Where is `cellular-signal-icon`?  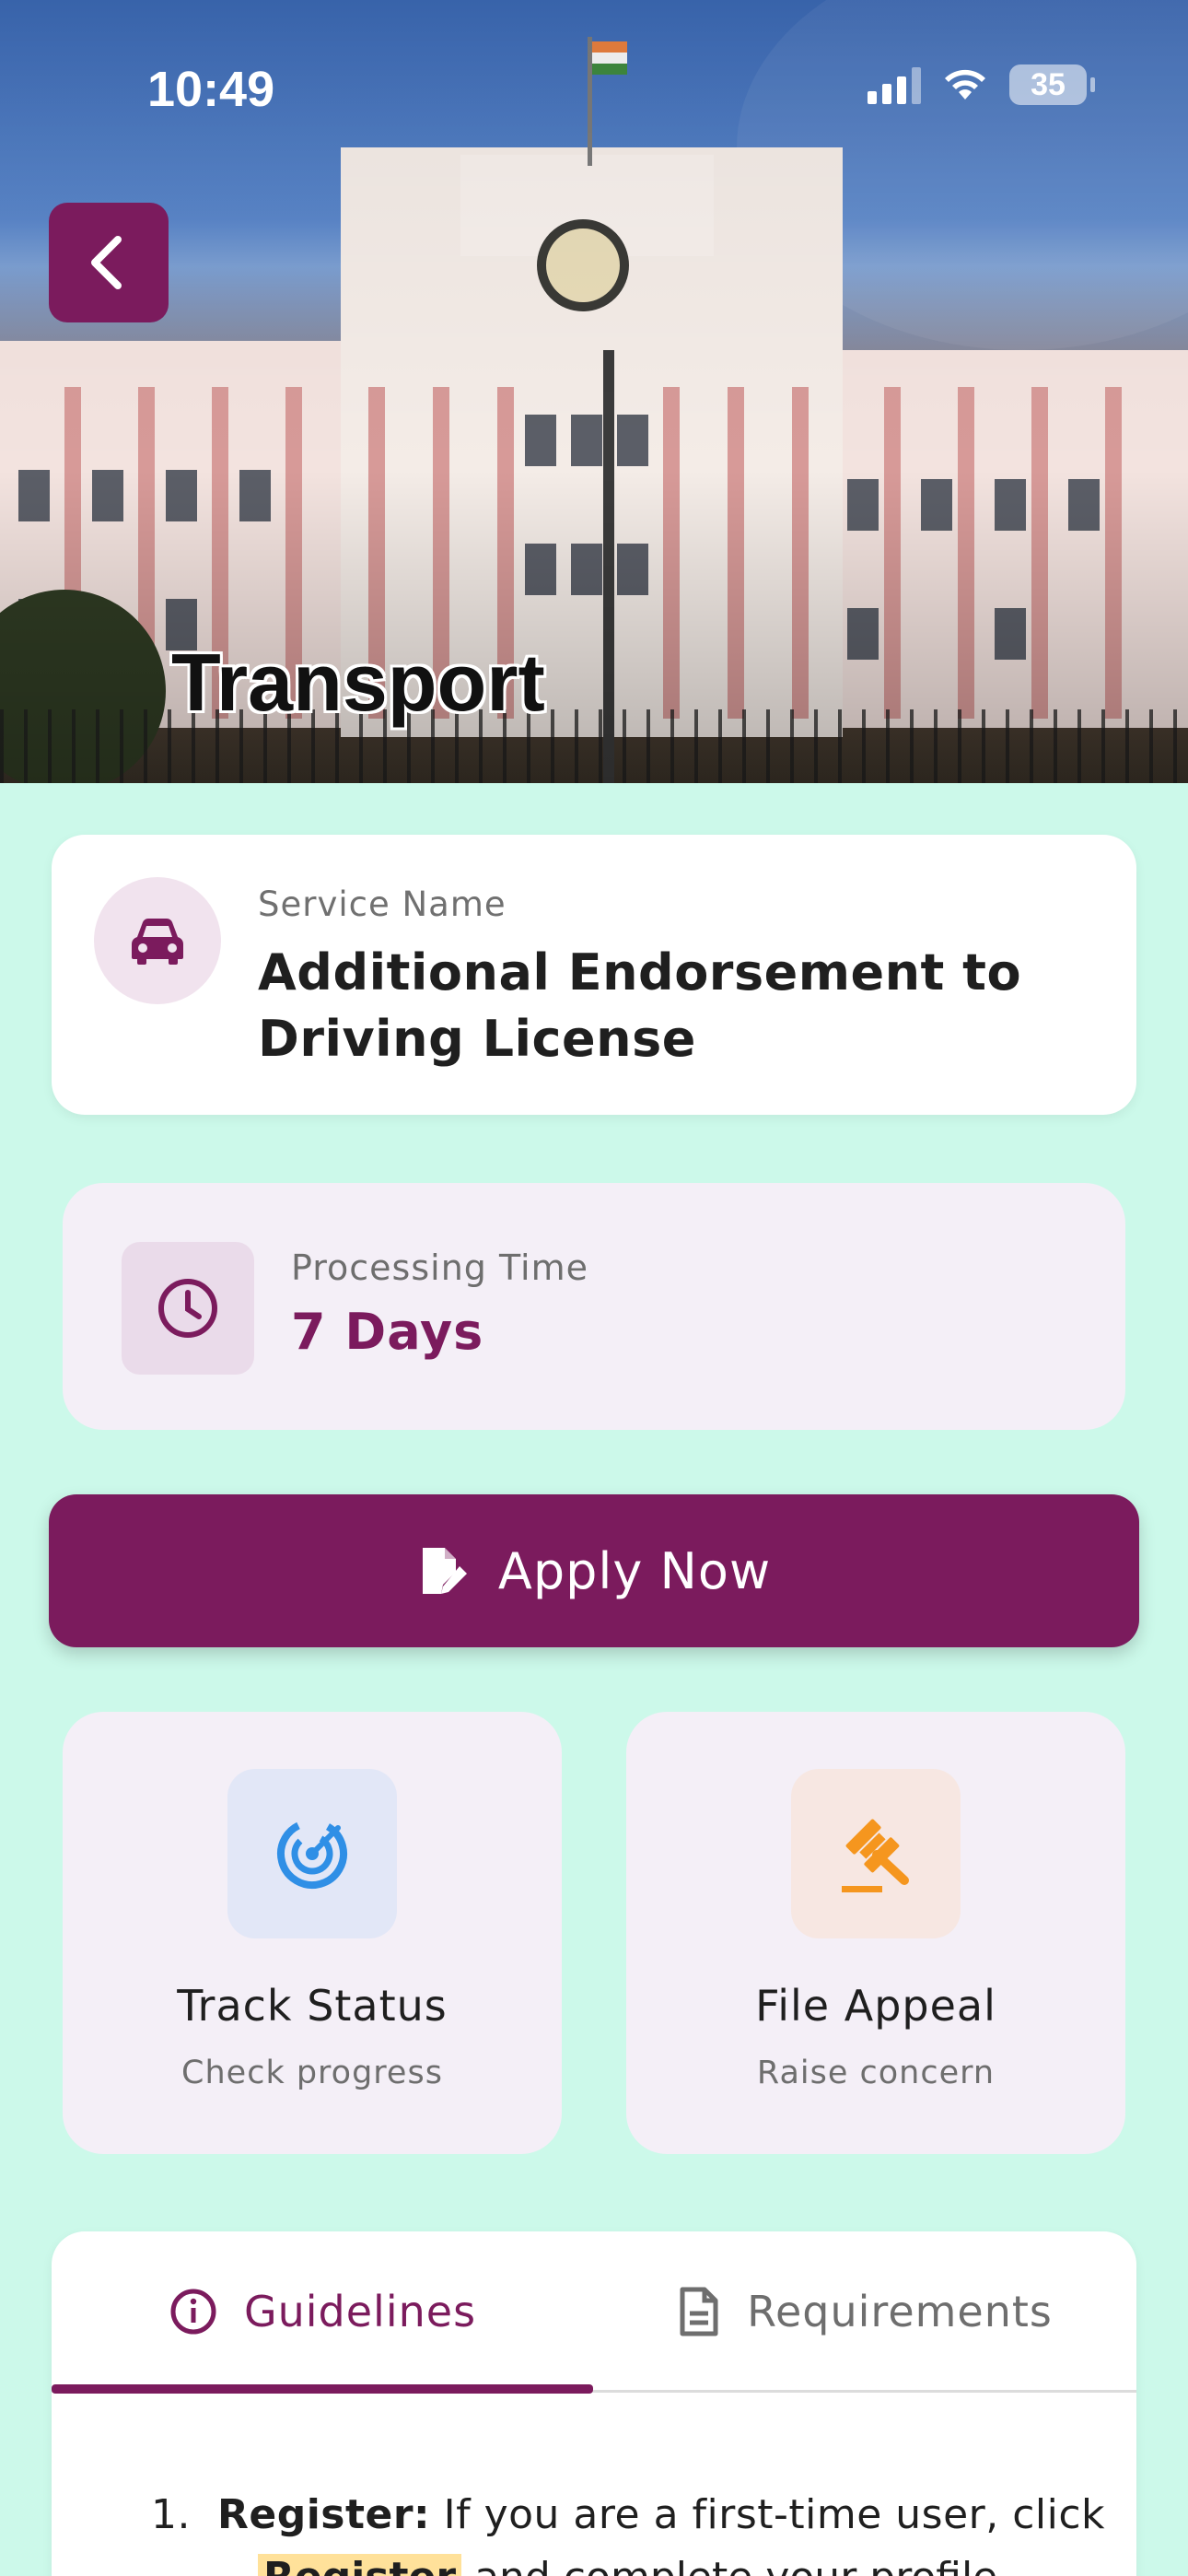 cellular-signal-icon is located at coordinates (894, 84).